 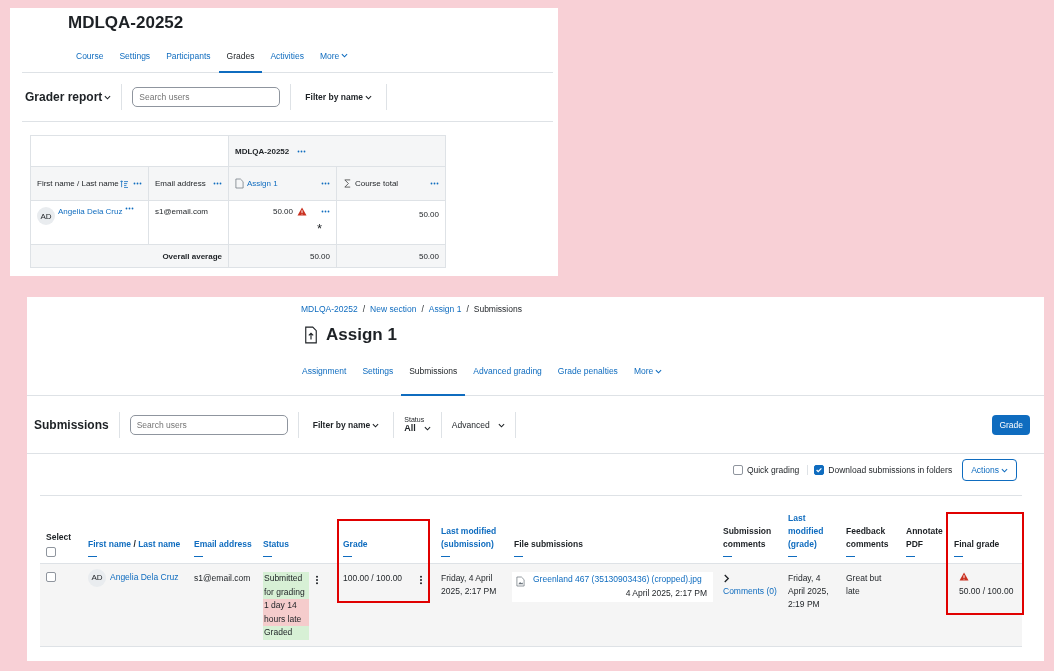 What do you see at coordinates (617, 580) in the screenshot?
I see `file-link: Greenland 467 (35130903436) (cropped).jpg` at bounding box center [617, 580].